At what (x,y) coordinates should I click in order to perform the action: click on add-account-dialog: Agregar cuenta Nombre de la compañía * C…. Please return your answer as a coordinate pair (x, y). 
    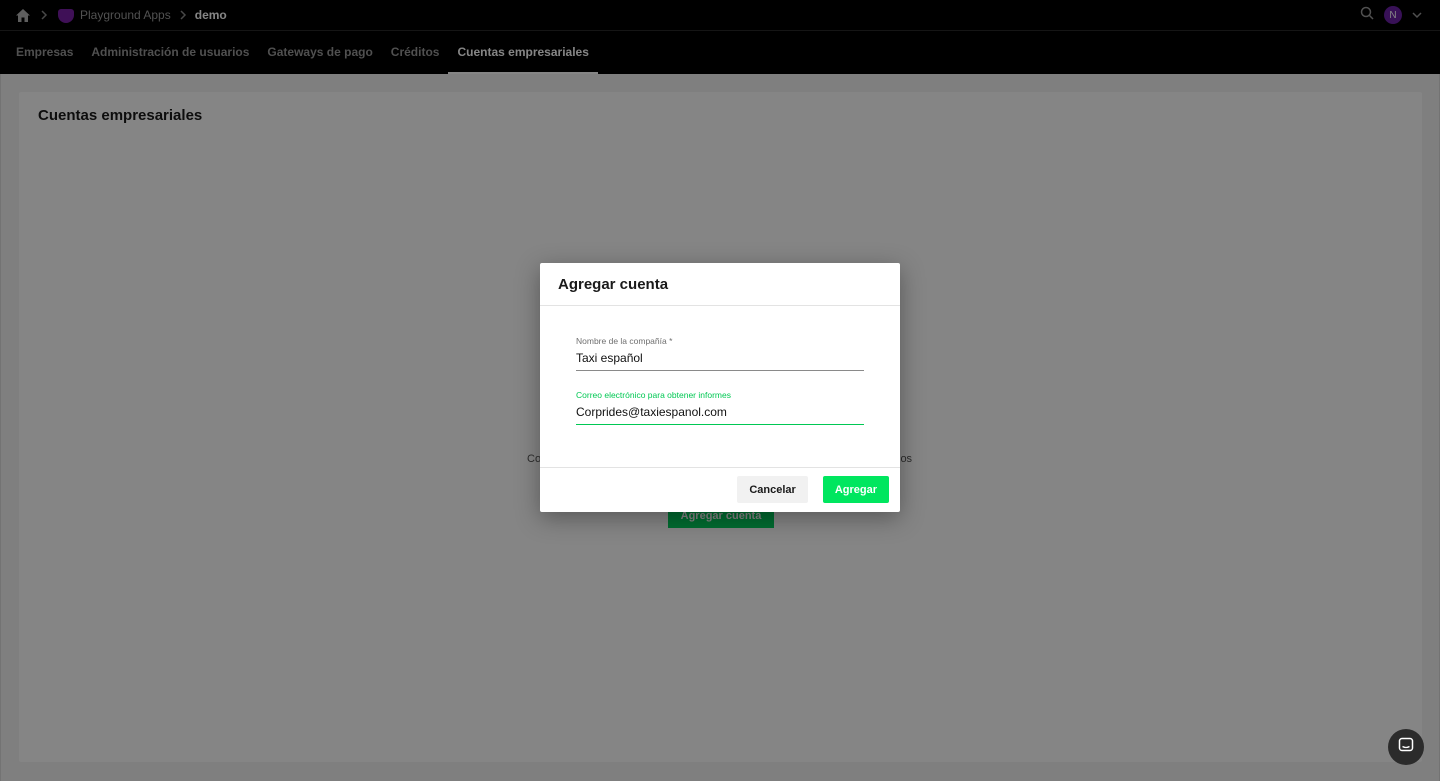
    Looking at the image, I should click on (720, 387).